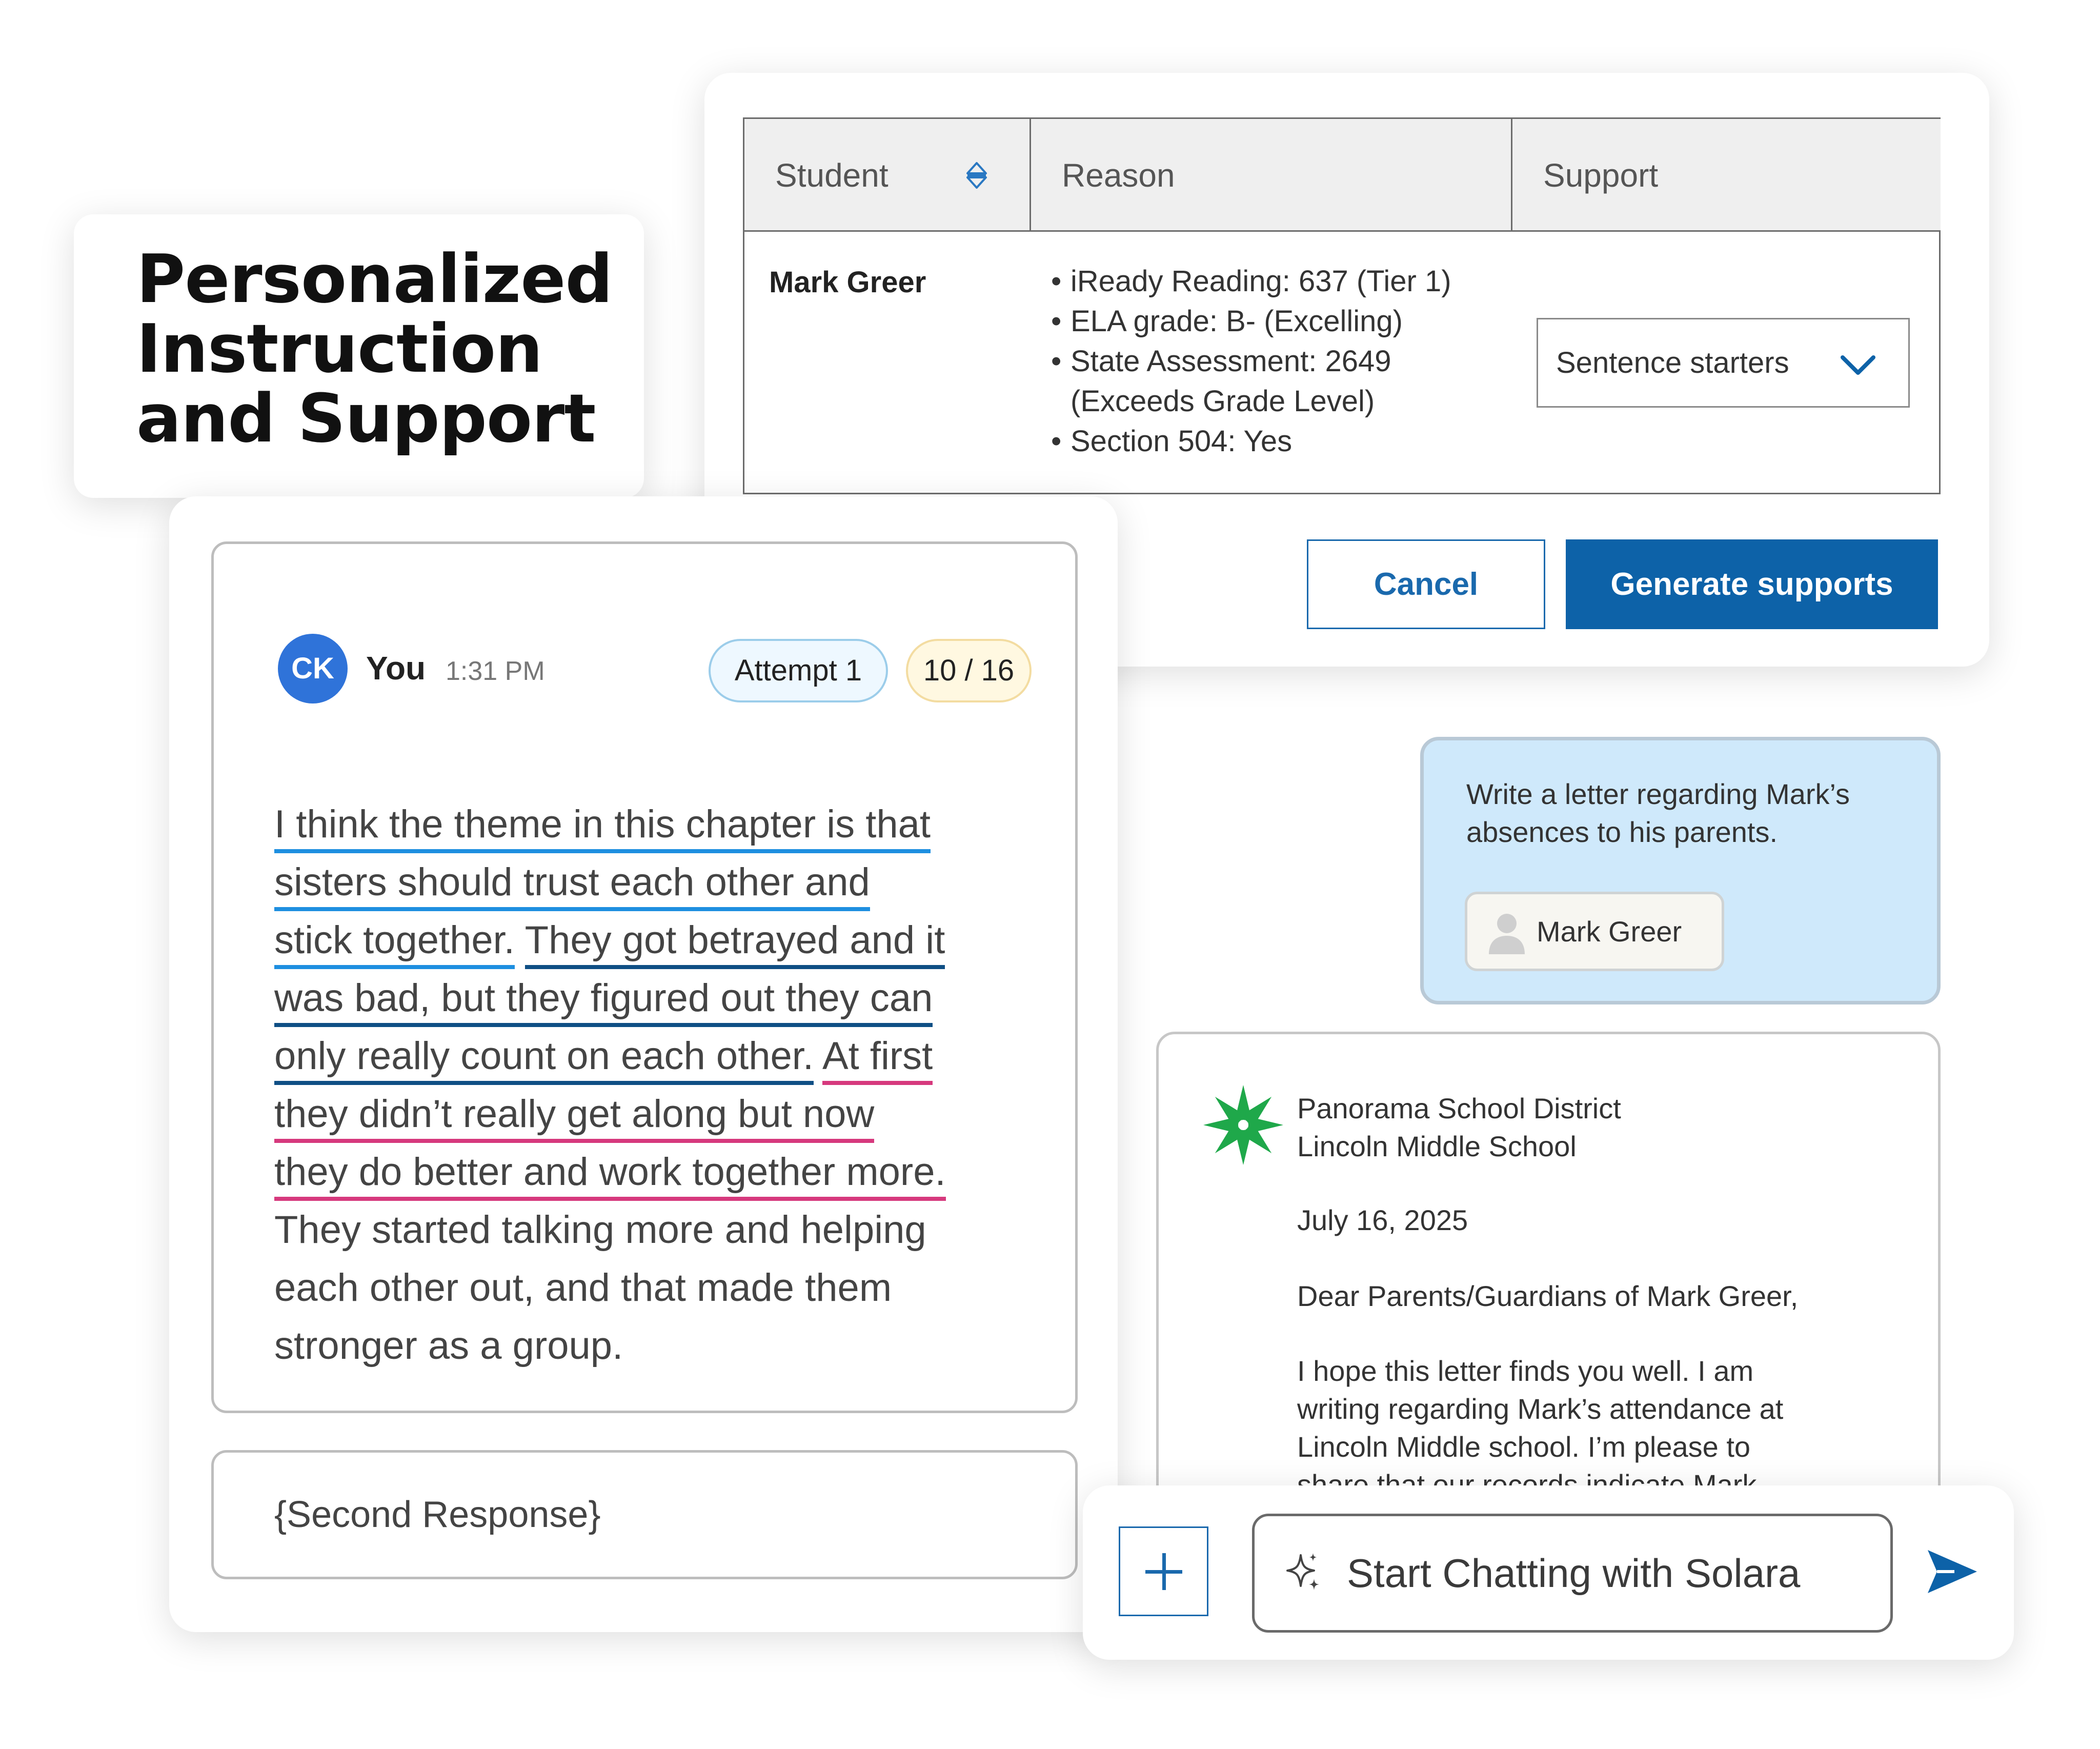 This screenshot has height=1749, width=2100. Describe the element at coordinates (1276, 441) in the screenshot. I see `reason-item: Section 504: Yes` at that location.